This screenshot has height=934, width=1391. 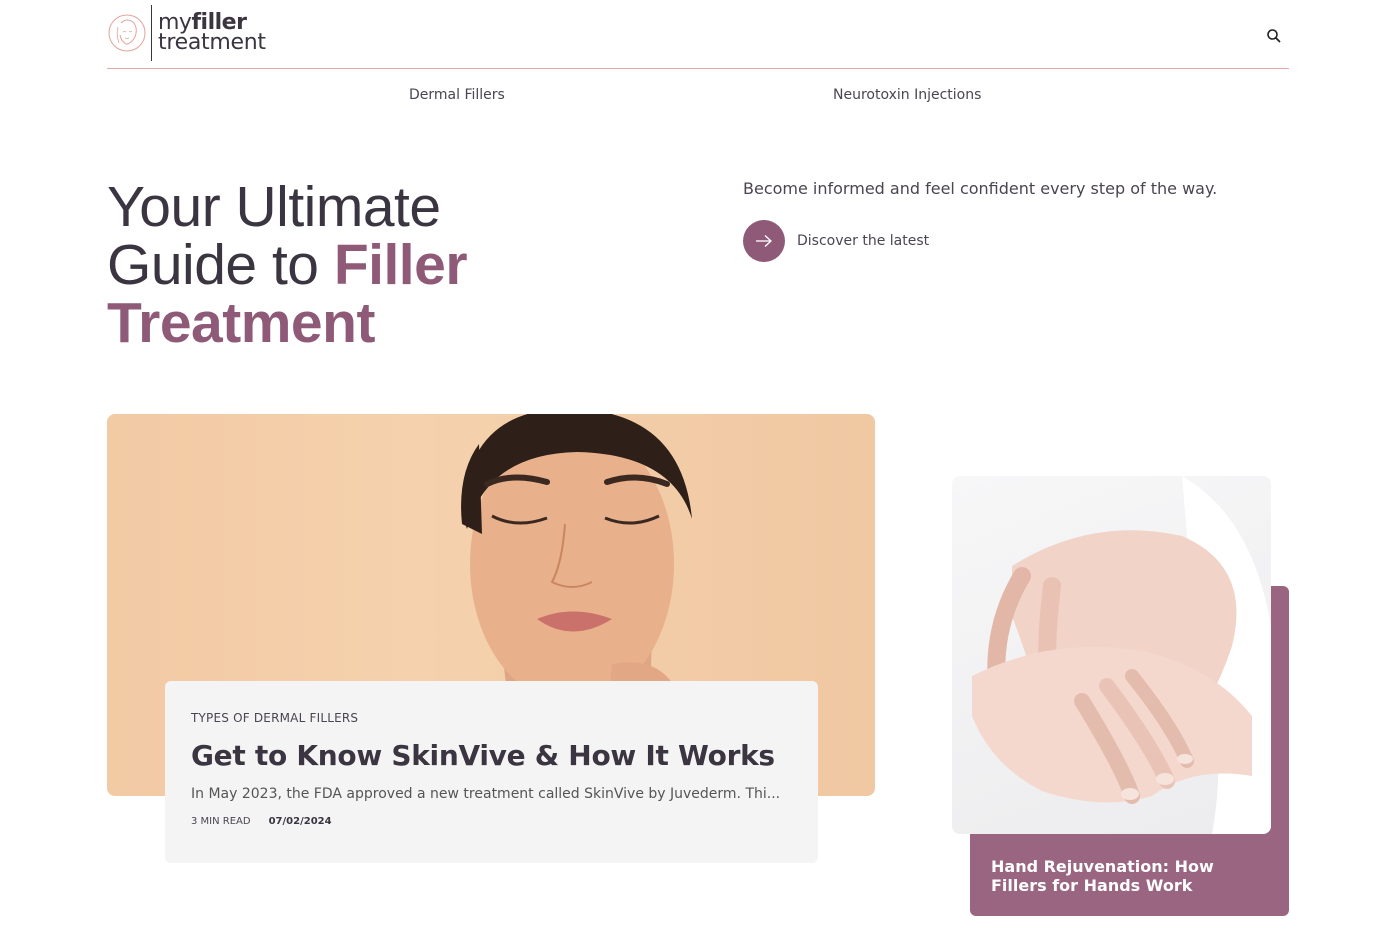 I want to click on hero-title: Your Ultimate Guide to Filler Treatment, so click(x=387, y=265).